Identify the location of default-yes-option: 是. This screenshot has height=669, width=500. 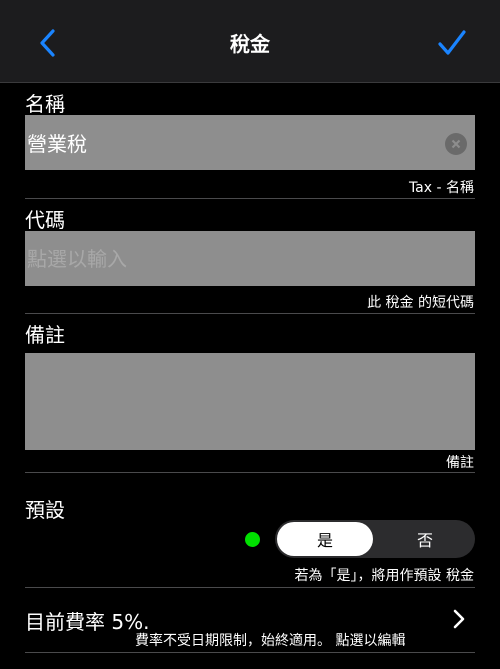
(325, 539).